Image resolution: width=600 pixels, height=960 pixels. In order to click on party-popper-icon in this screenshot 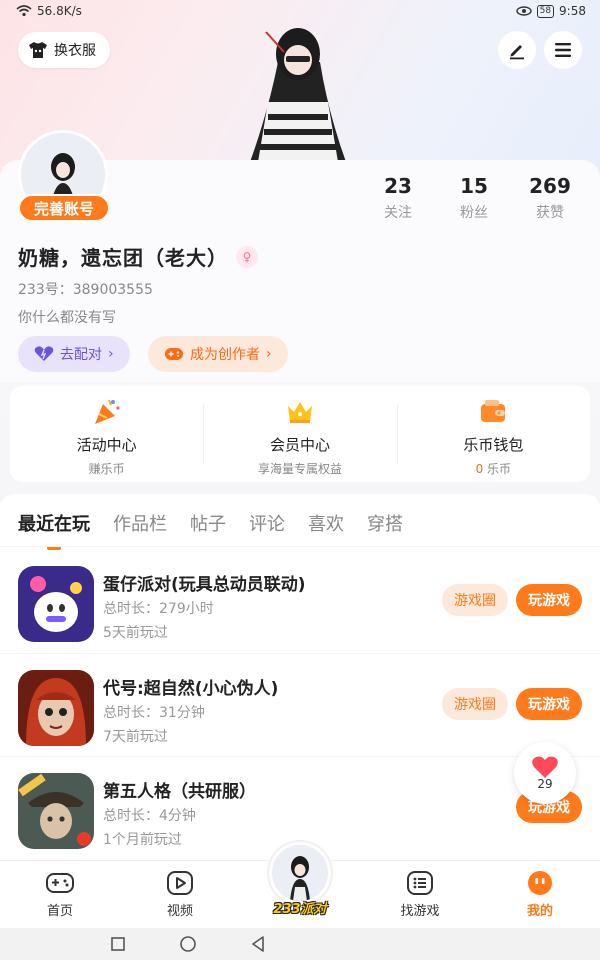, I will do `click(107, 411)`.